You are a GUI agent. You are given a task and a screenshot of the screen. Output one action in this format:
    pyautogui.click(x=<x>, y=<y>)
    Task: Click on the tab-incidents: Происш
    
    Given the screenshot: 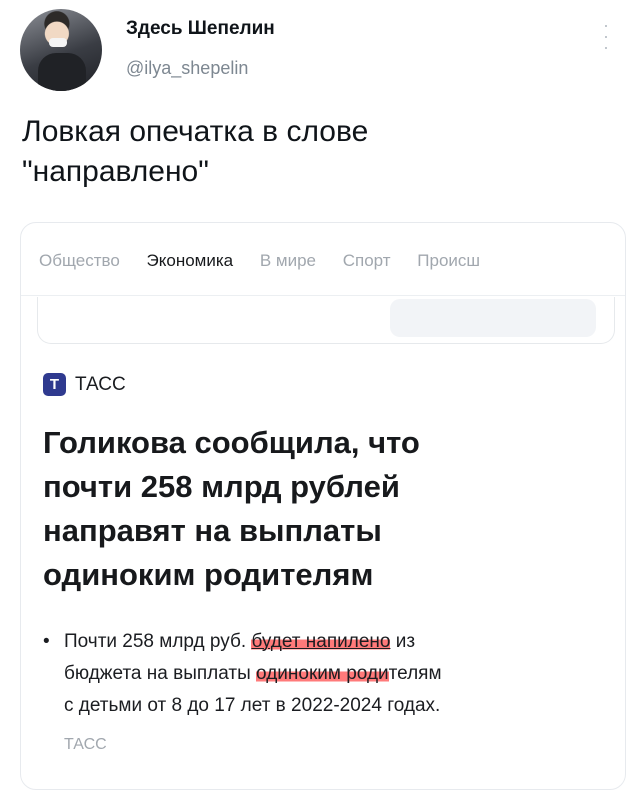 What is the action you would take?
    pyautogui.click(x=448, y=260)
    